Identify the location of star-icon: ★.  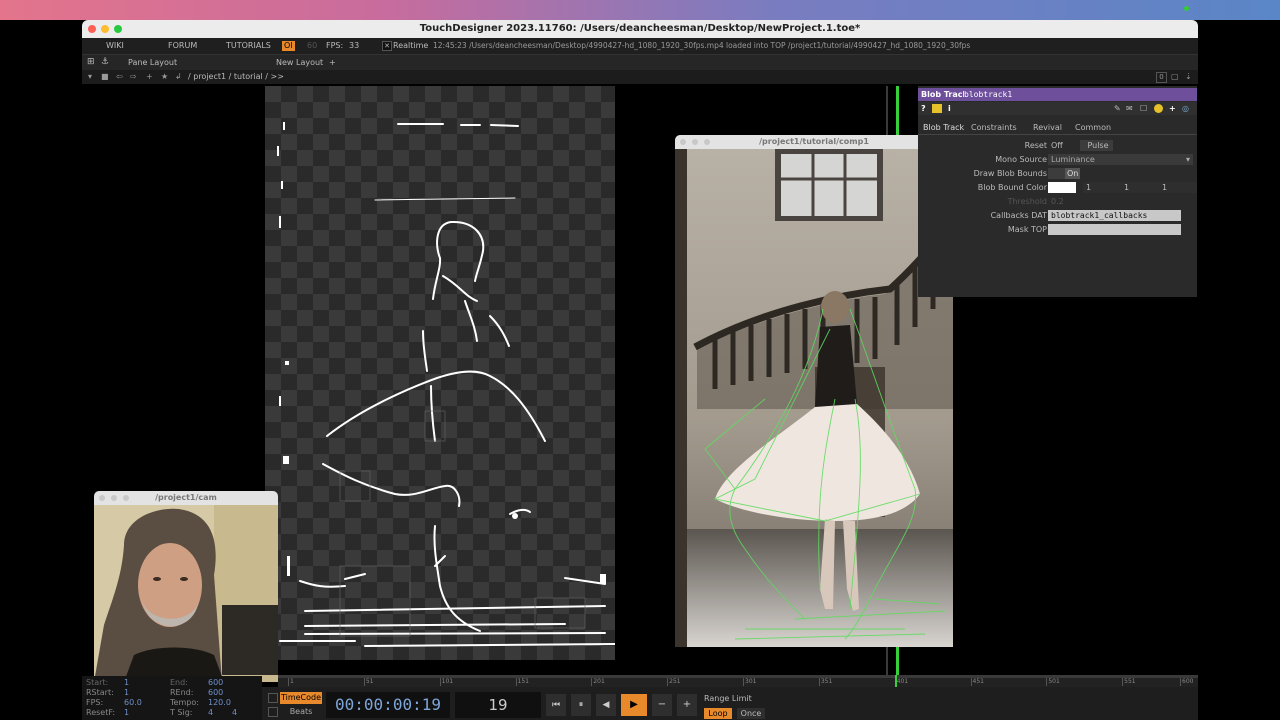
(164, 77).